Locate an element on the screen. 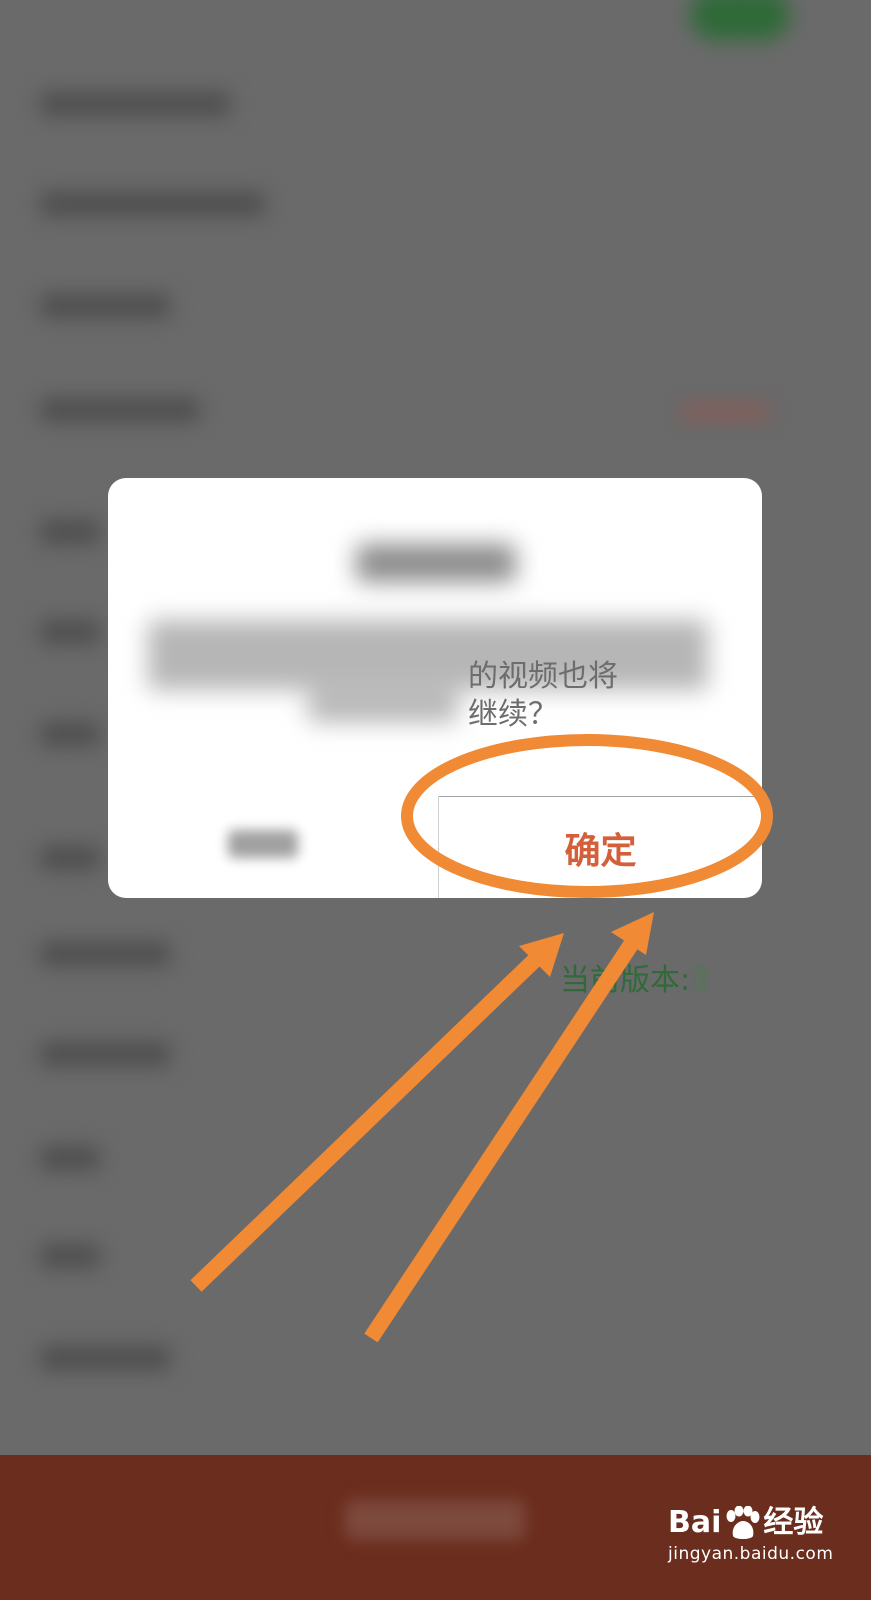 This screenshot has height=1600, width=871. current-version-label: 当前版本:3 is located at coordinates (634, 977).